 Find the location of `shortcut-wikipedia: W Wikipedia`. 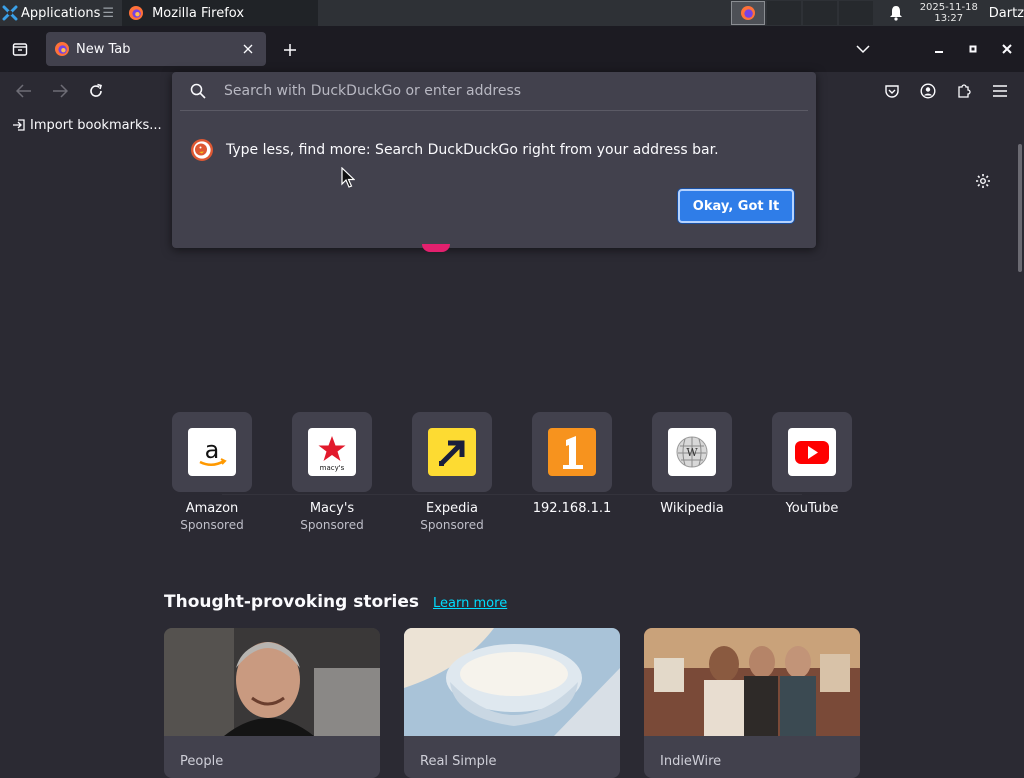

shortcut-wikipedia: W Wikipedia is located at coordinates (692, 464).